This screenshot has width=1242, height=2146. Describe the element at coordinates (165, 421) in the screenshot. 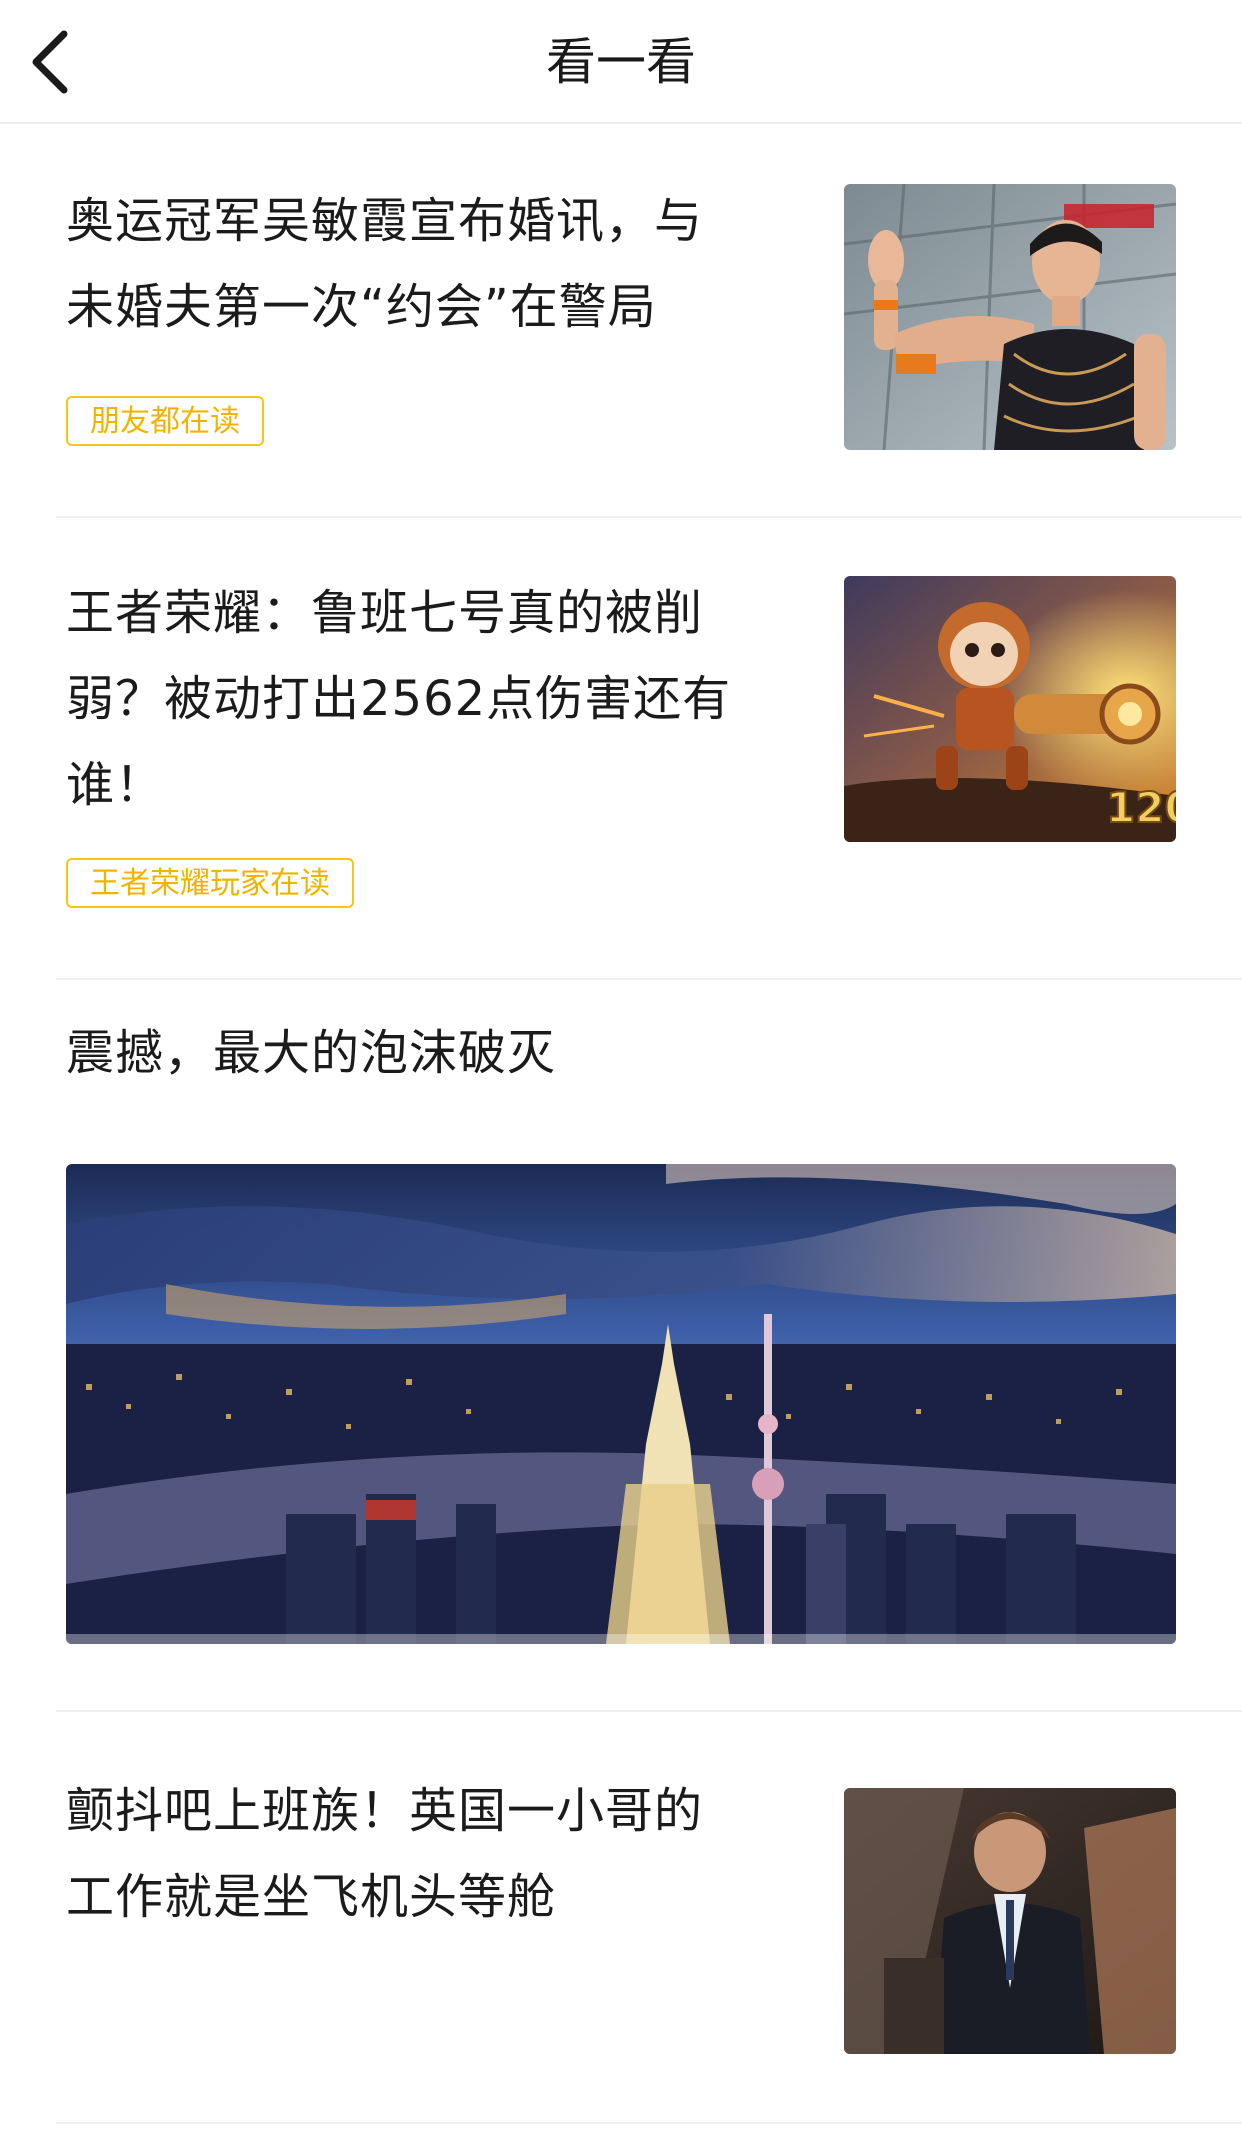

I see `social-tag: 朋友都在读` at that location.